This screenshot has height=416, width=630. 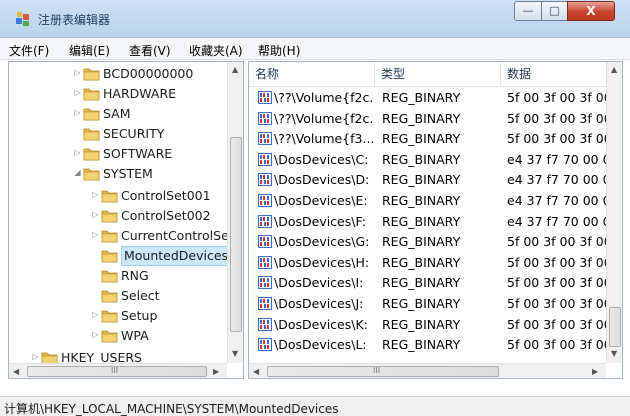 What do you see at coordinates (135, 335) in the screenshot?
I see `tree-item-label: WPA` at bounding box center [135, 335].